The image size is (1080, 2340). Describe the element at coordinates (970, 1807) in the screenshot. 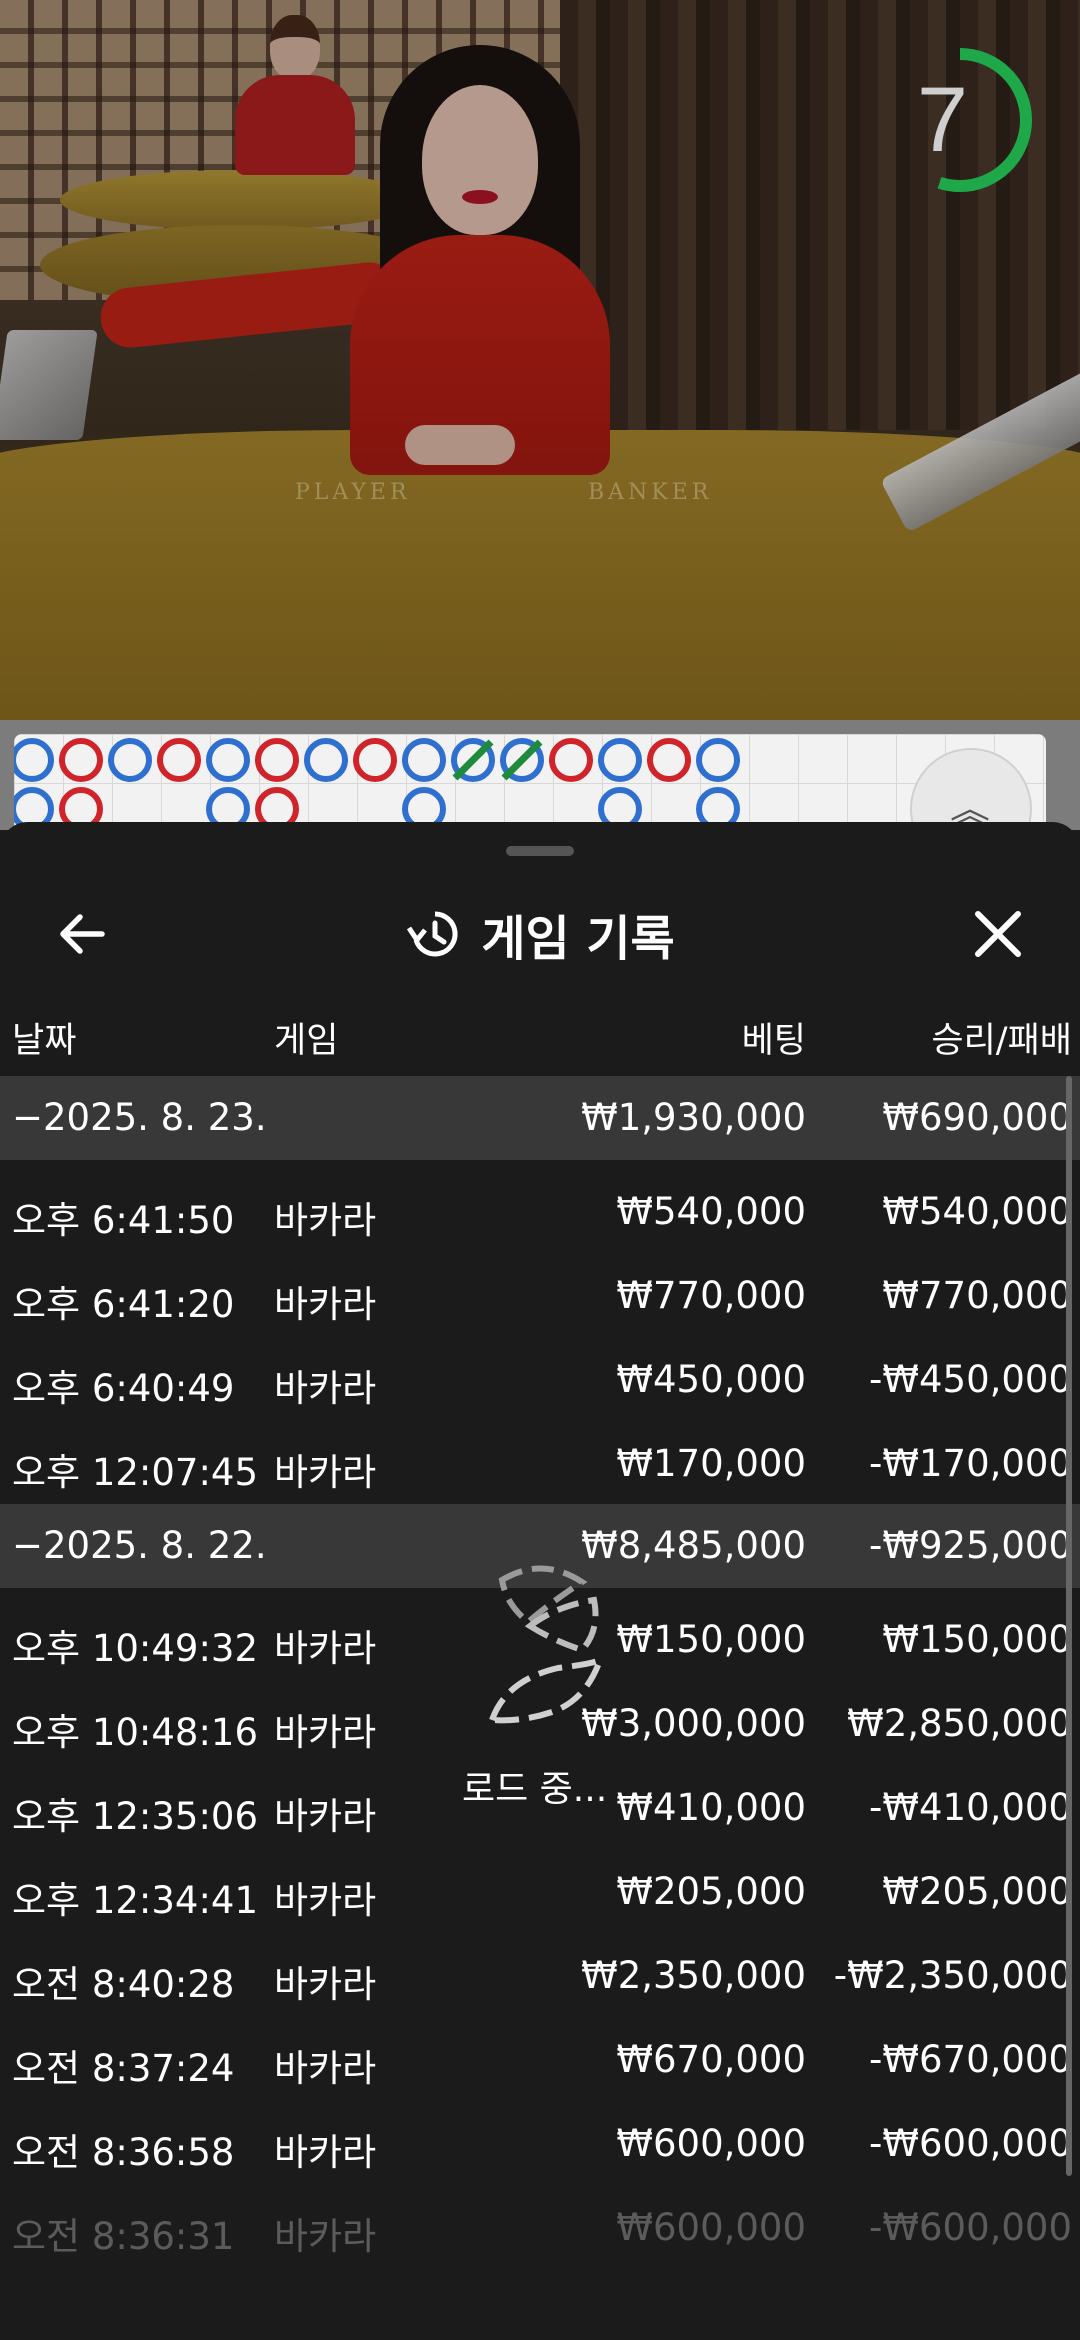

I see `row-winloss: -₩410,000` at that location.